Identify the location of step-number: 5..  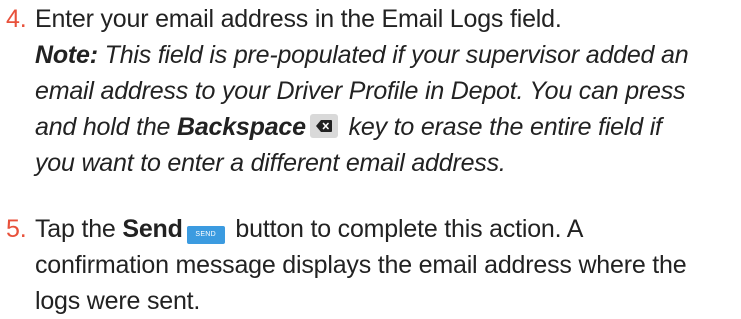
(16, 229).